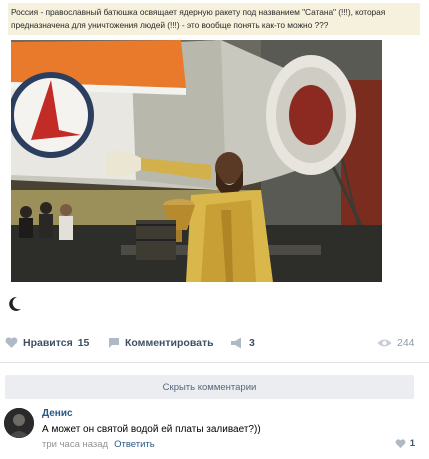  Describe the element at coordinates (406, 343) in the screenshot. I see `views-count: 244` at that location.